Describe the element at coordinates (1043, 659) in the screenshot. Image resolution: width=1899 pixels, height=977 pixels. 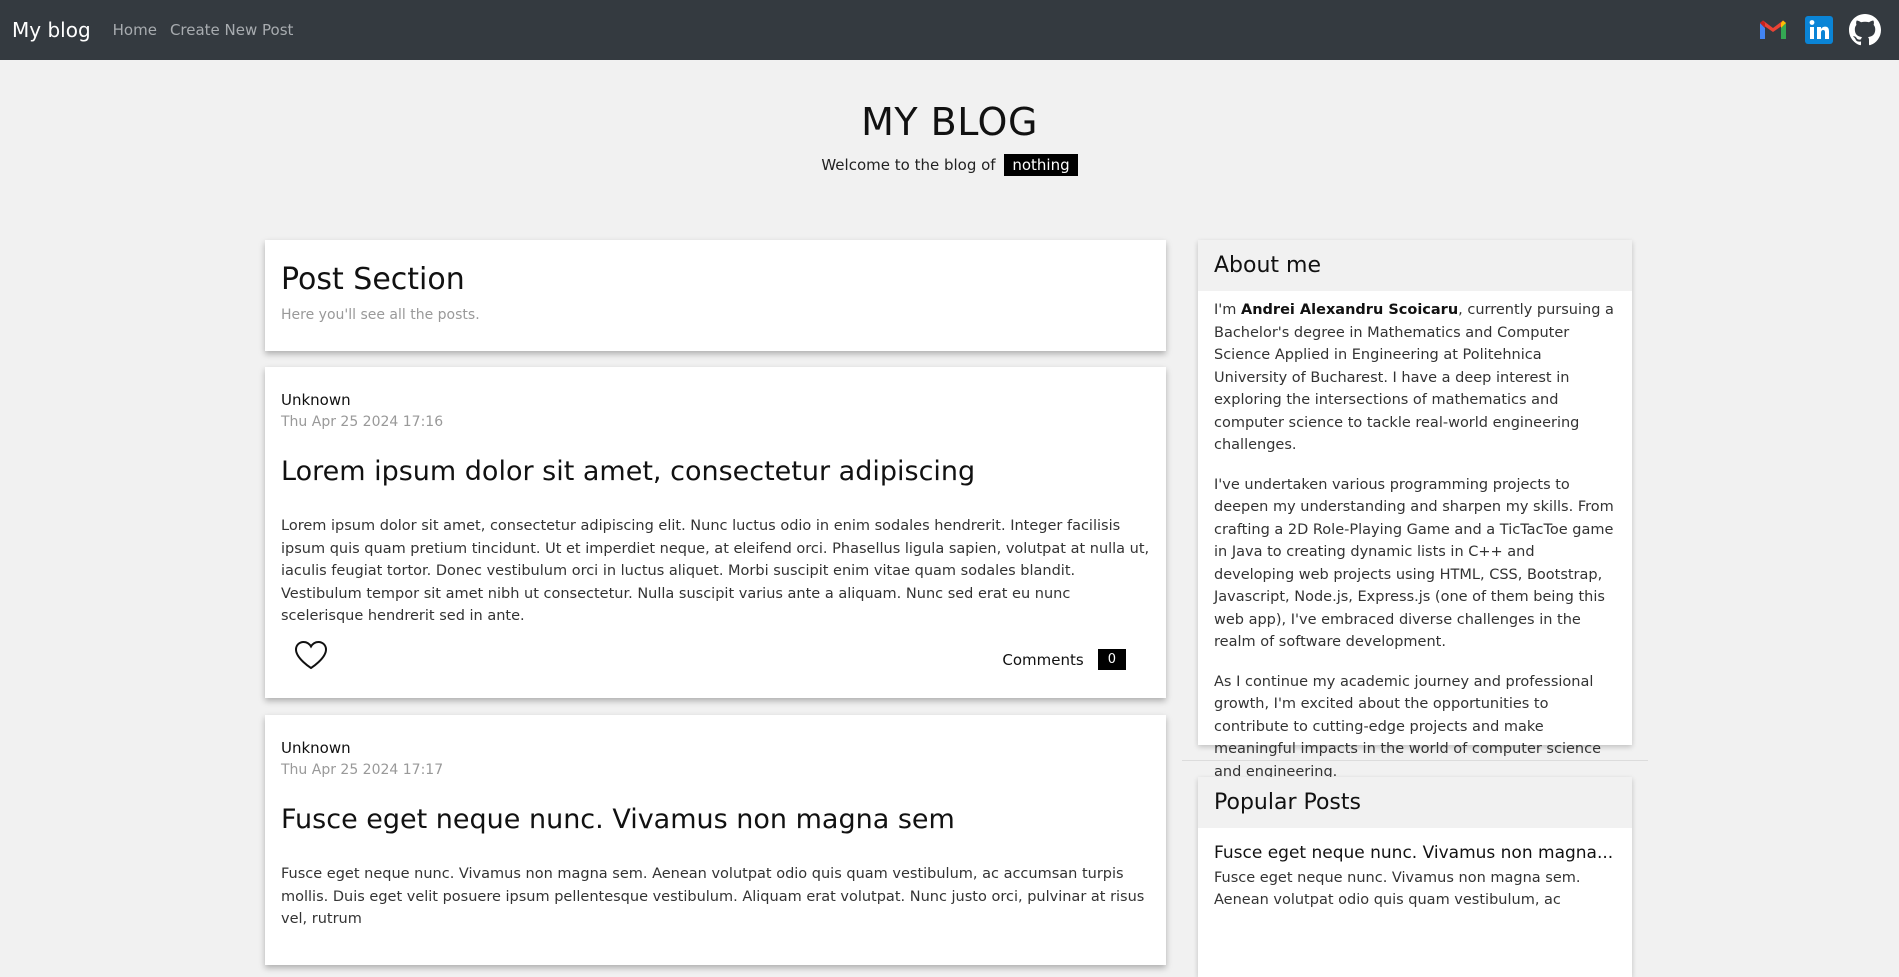
I see `comments-label: Comments` at that location.